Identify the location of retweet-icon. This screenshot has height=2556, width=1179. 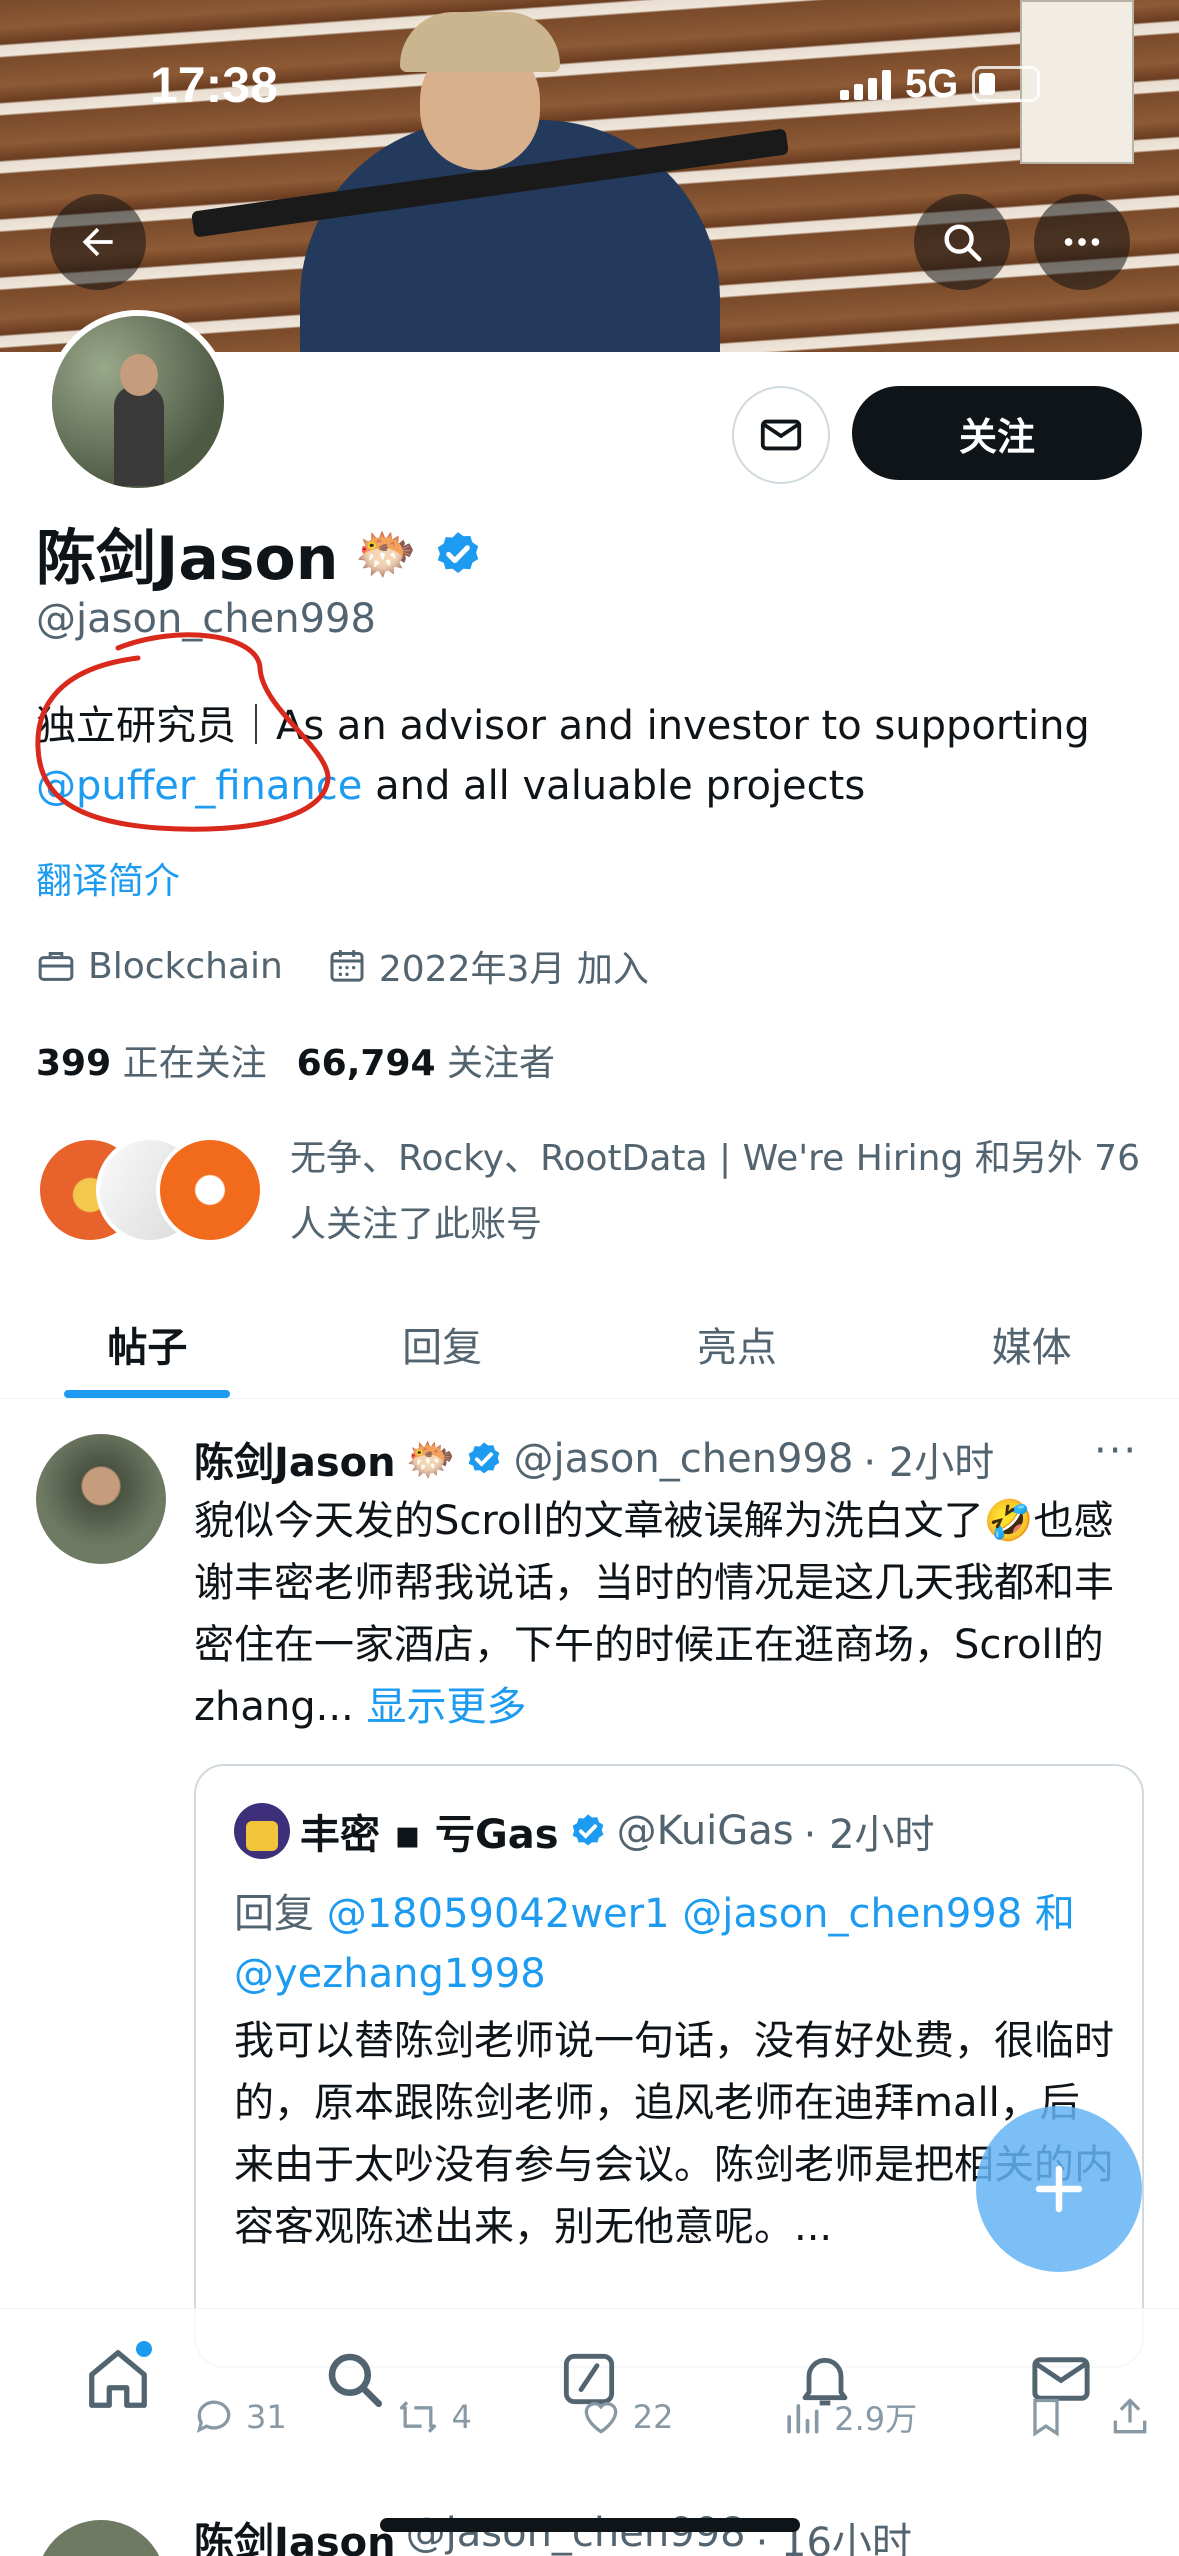
(417, 2417).